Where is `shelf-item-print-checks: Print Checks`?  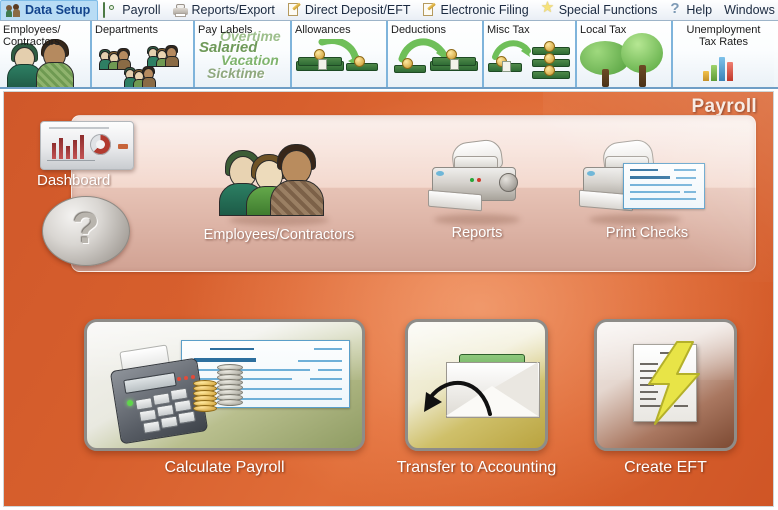
shelf-item-print-checks: Print Checks is located at coordinates (647, 189).